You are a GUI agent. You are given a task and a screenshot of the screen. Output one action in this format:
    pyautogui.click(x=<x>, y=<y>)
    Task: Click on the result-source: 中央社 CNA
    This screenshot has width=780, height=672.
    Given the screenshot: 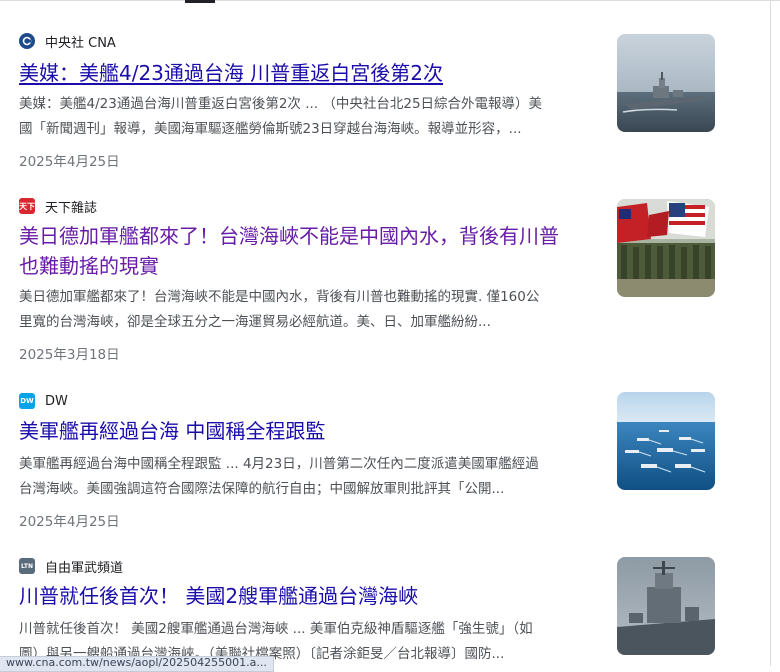 What is the action you would take?
    pyautogui.click(x=67, y=41)
    